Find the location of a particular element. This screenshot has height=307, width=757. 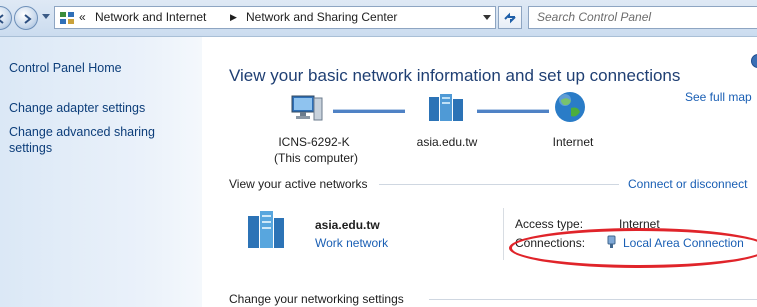

work-network-icon is located at coordinates (266, 229).